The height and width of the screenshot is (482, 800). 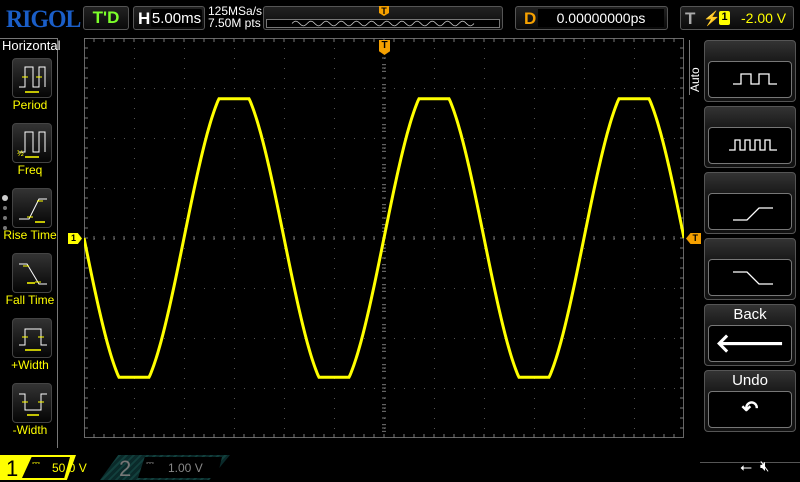 I want to click on fall-time-auto-button, so click(x=750, y=269).